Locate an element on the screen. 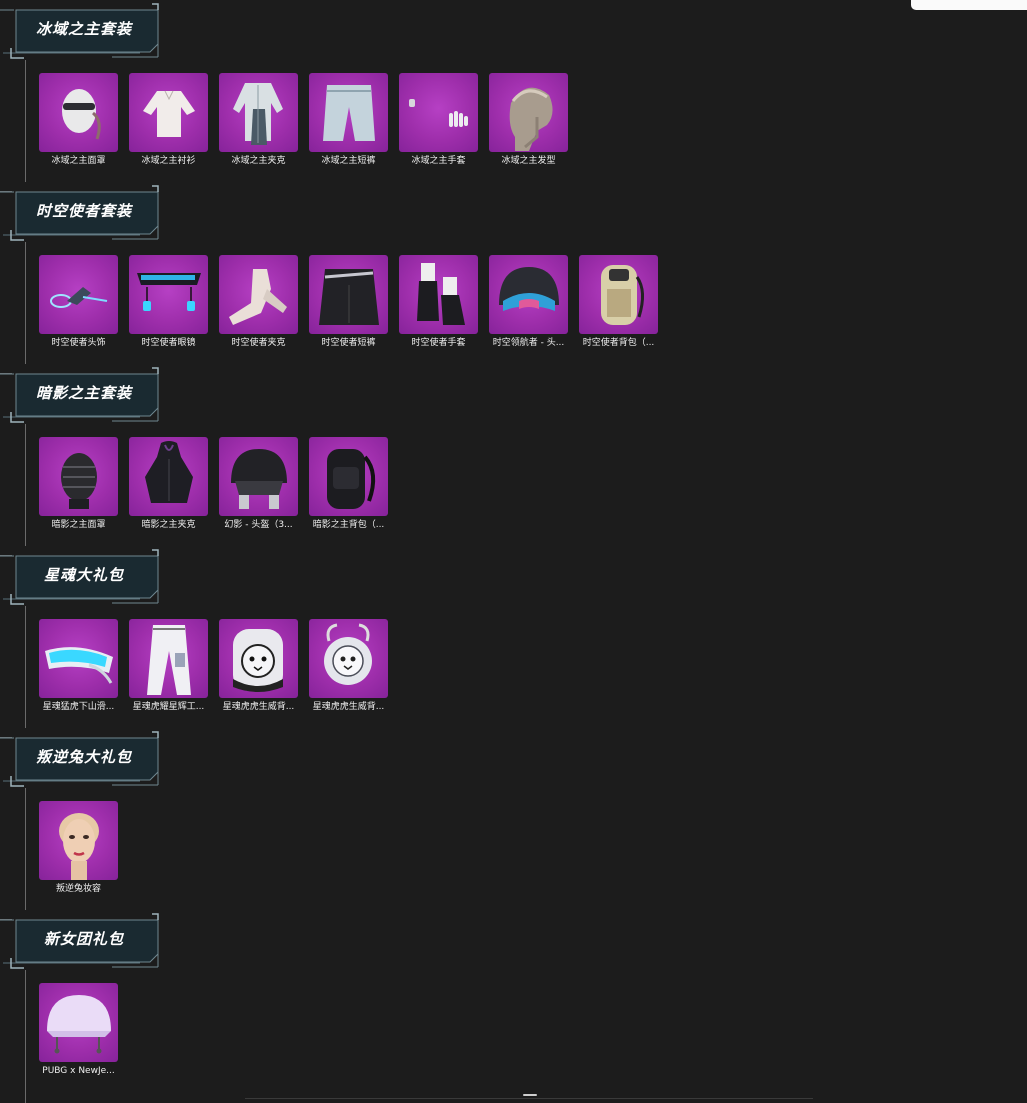 This screenshot has height=1103, width=1027. section-5: 叛逆兔大礼包 叛逆兔妆容 is located at coordinates (350, 819).